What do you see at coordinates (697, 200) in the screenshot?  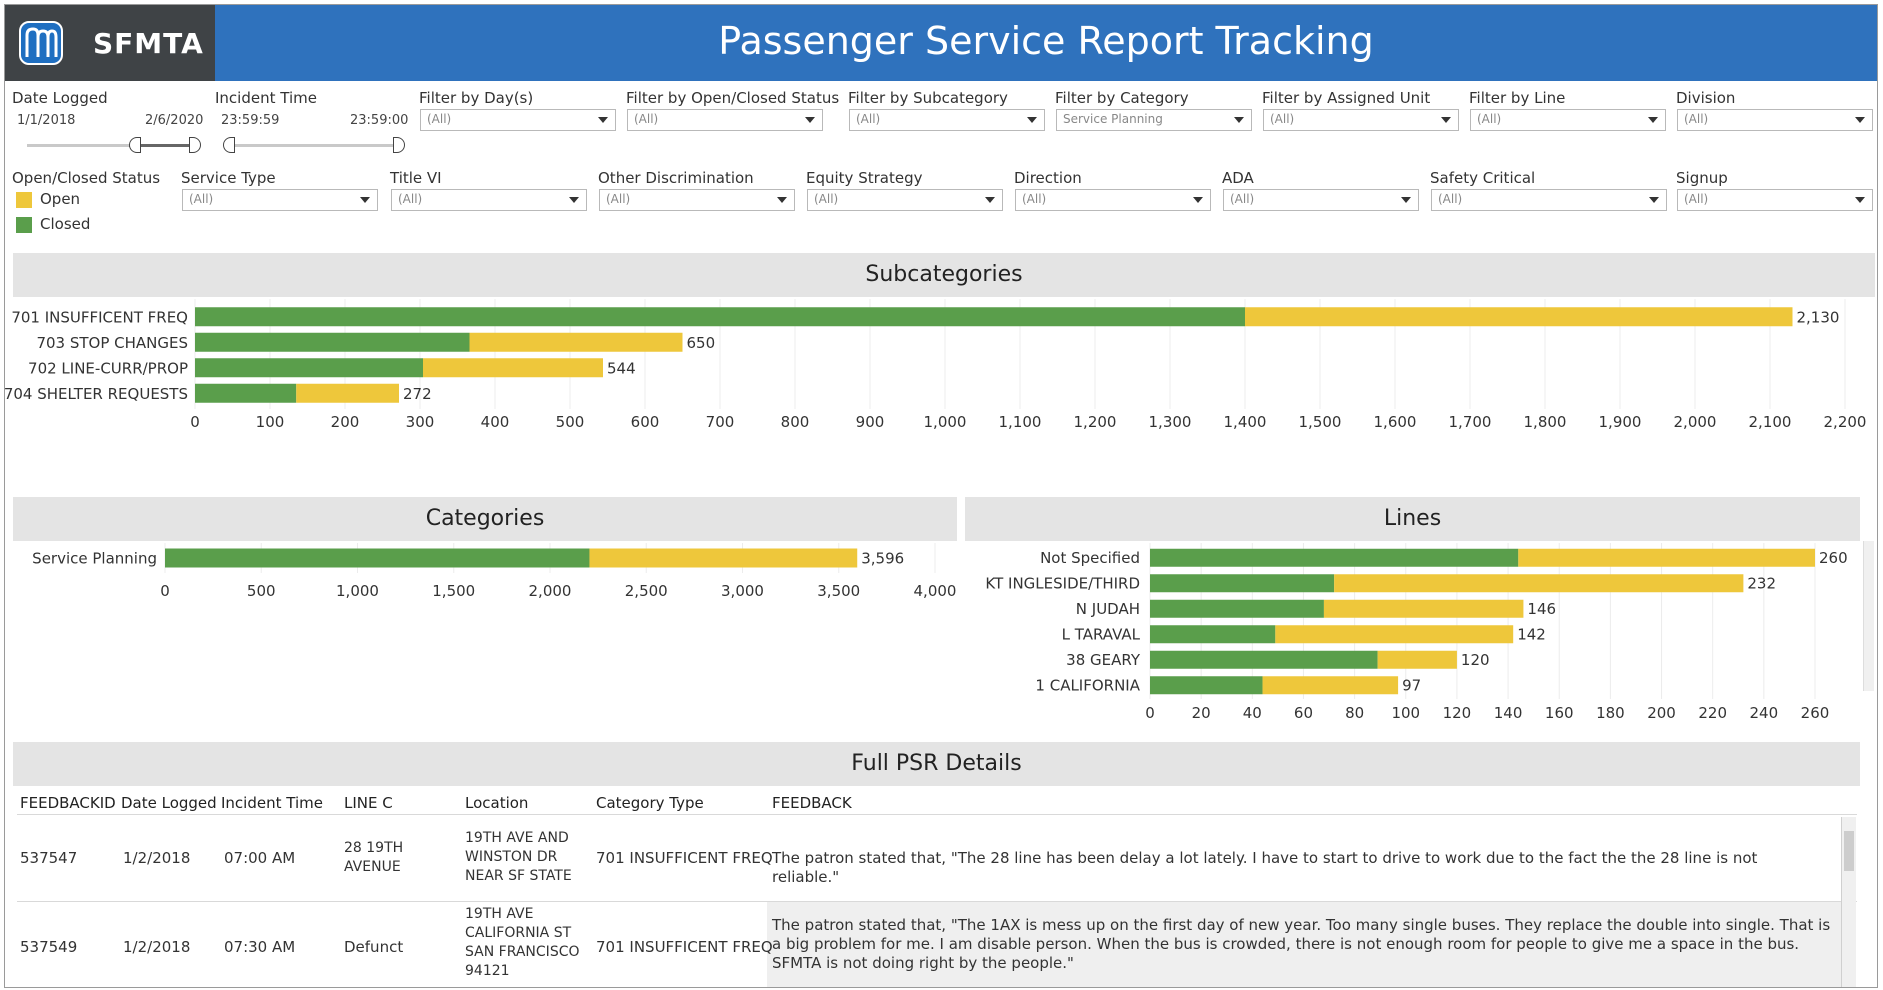 I see `other-discrimination-dropdown: (All)` at bounding box center [697, 200].